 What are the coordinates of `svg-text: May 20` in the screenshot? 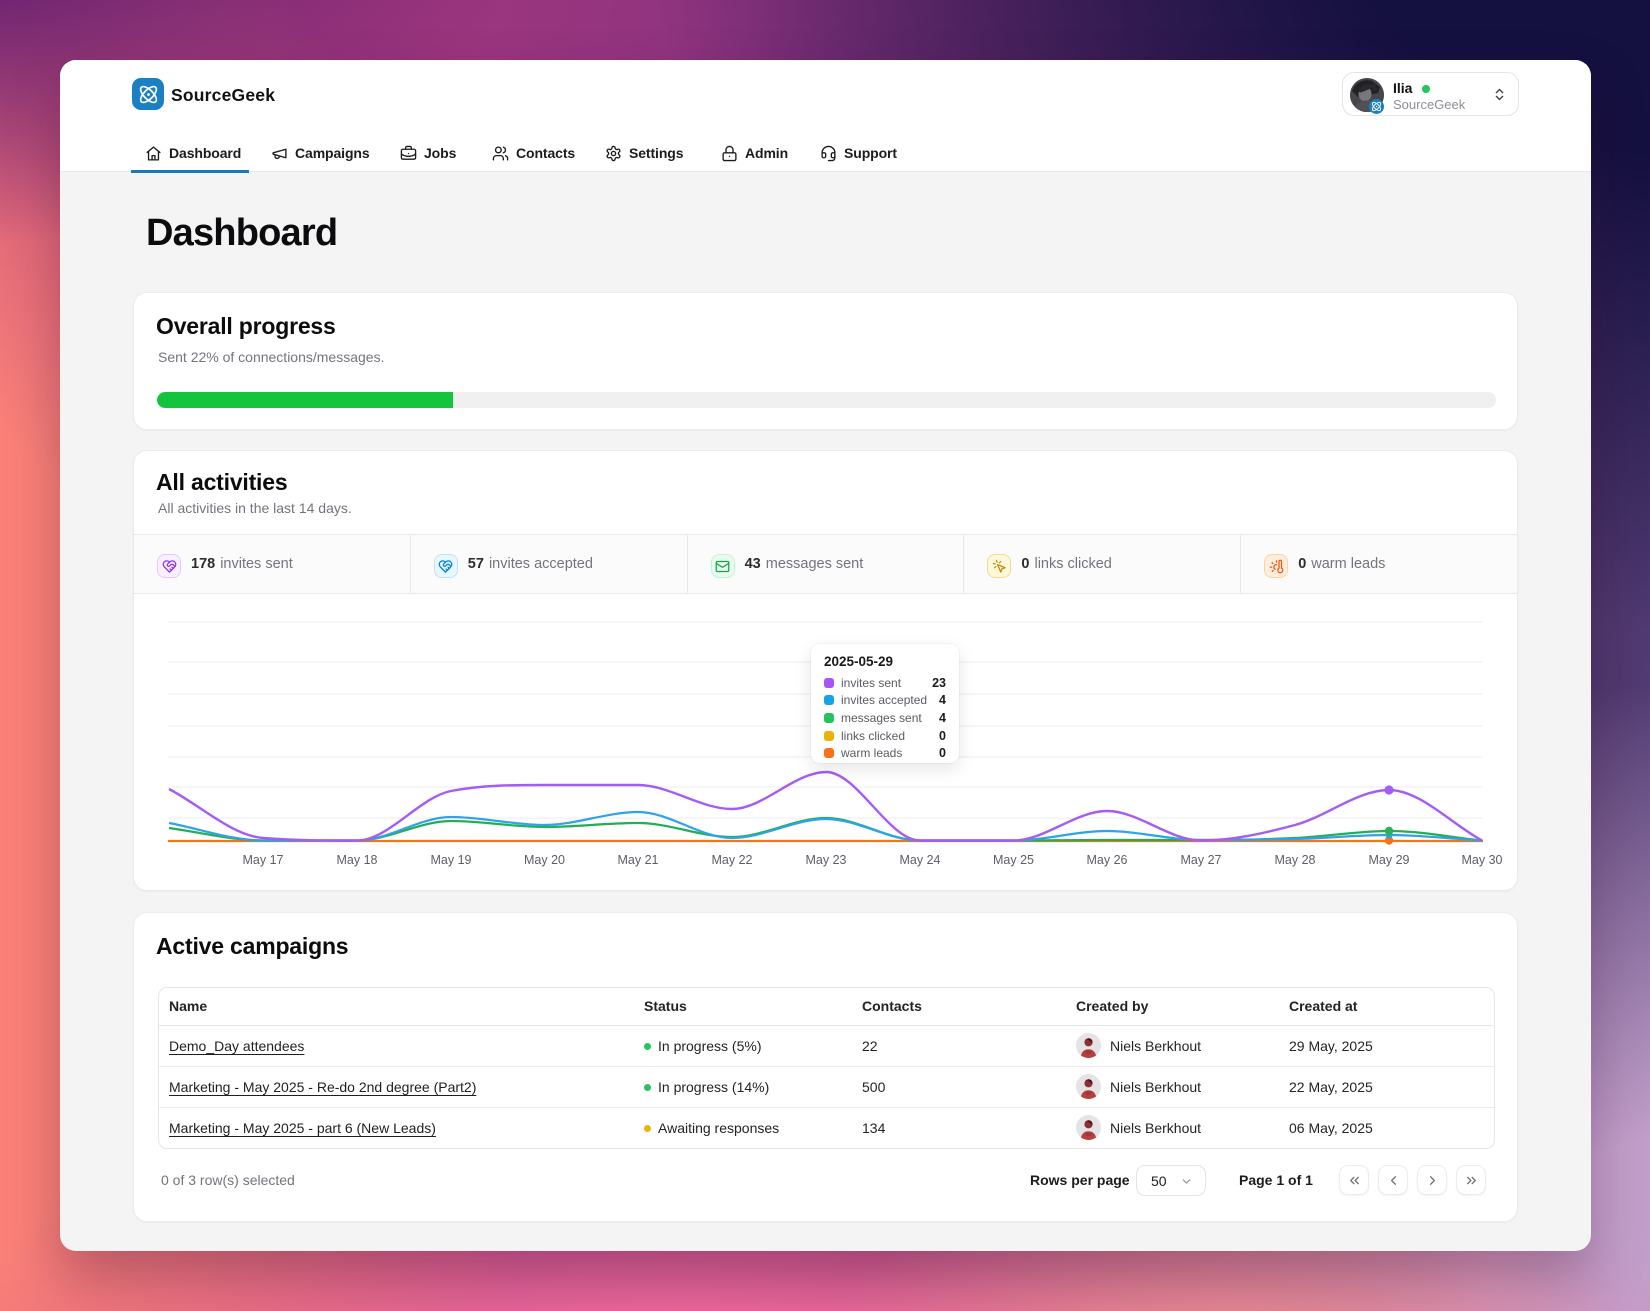 It's located at (544, 860).